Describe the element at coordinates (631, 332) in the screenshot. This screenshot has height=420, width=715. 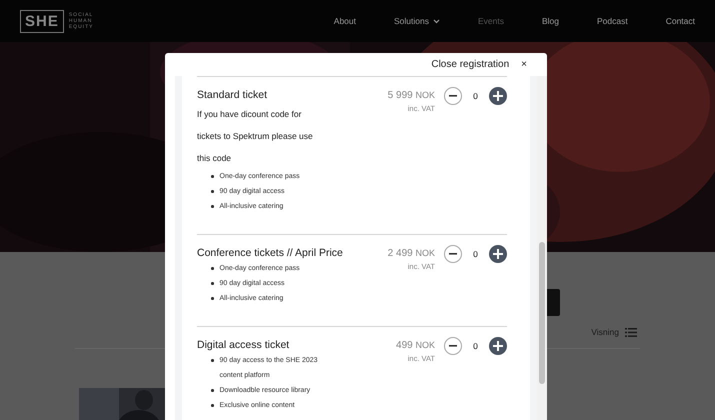
I see `list-icon` at that location.